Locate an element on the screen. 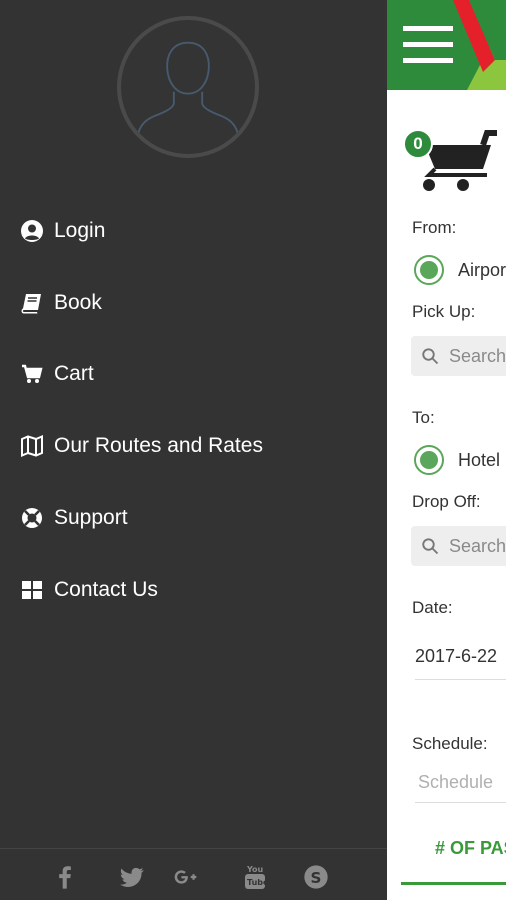 The height and width of the screenshot is (900, 506). social-links-bar: You Tube S is located at coordinates (193, 874).